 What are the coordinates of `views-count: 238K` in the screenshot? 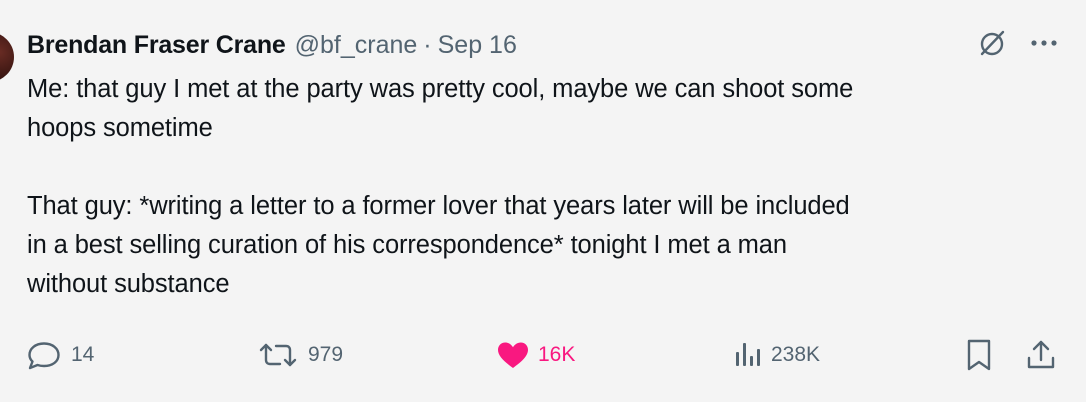 It's located at (796, 354).